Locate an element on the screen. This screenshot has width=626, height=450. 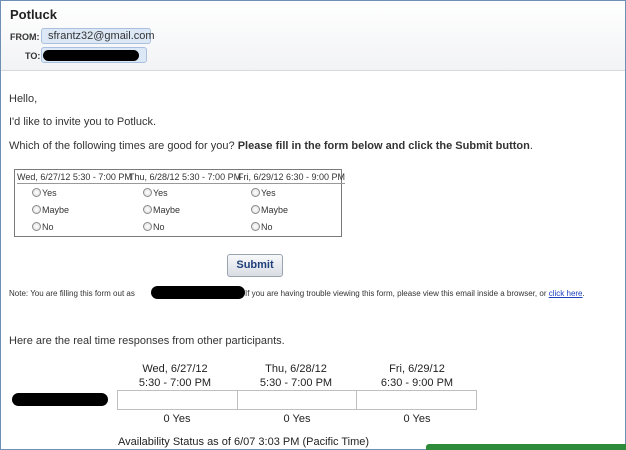
invite-text: I'd like to invite you to Potluck. is located at coordinates (83, 122).